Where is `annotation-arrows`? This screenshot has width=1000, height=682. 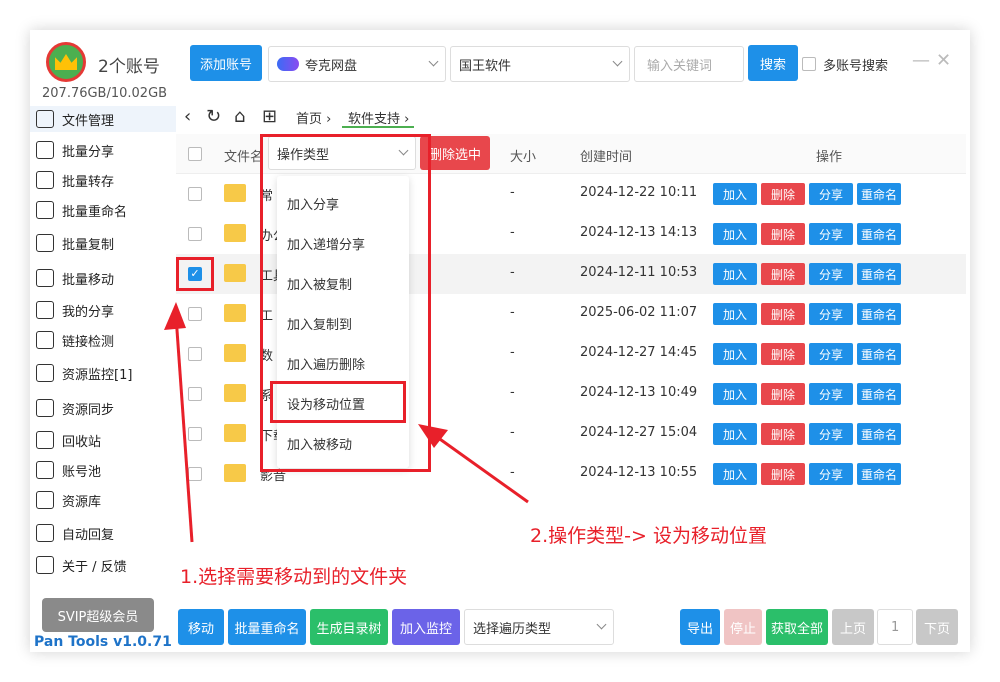 annotation-arrows is located at coordinates (346, 422).